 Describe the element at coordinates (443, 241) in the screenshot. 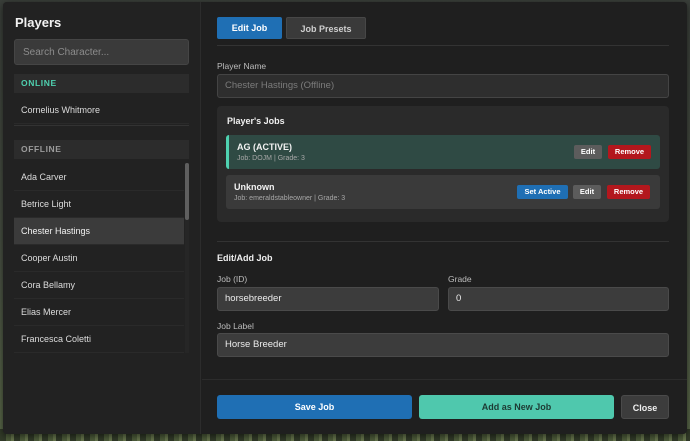

I see `section-divider` at that location.